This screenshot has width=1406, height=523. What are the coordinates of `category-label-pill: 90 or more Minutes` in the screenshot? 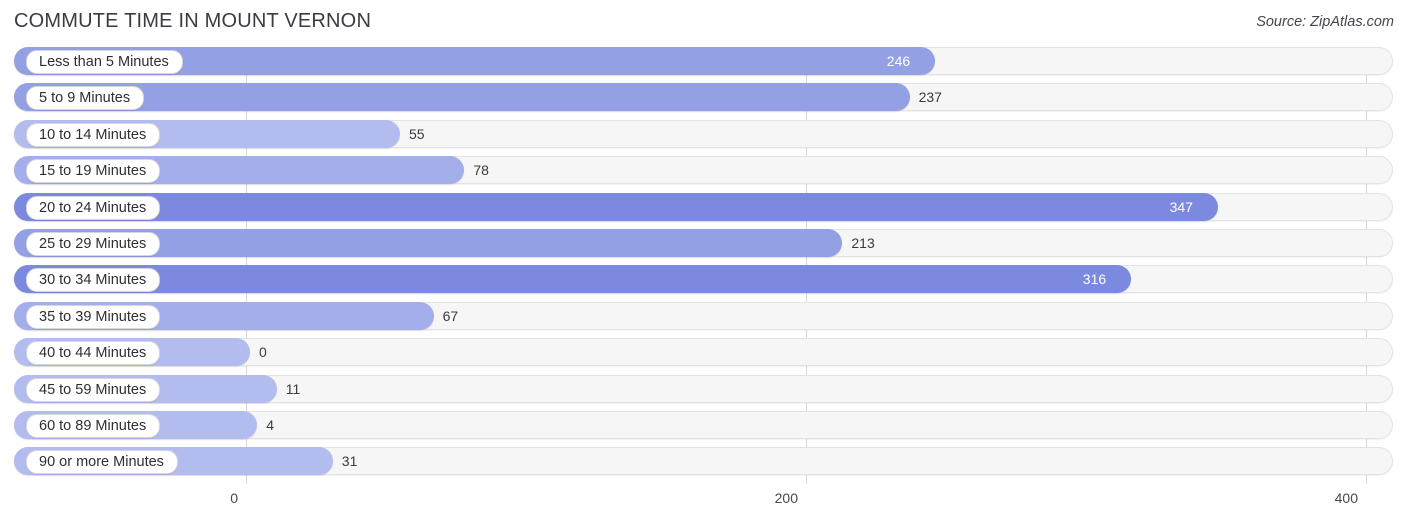 It's located at (102, 462).